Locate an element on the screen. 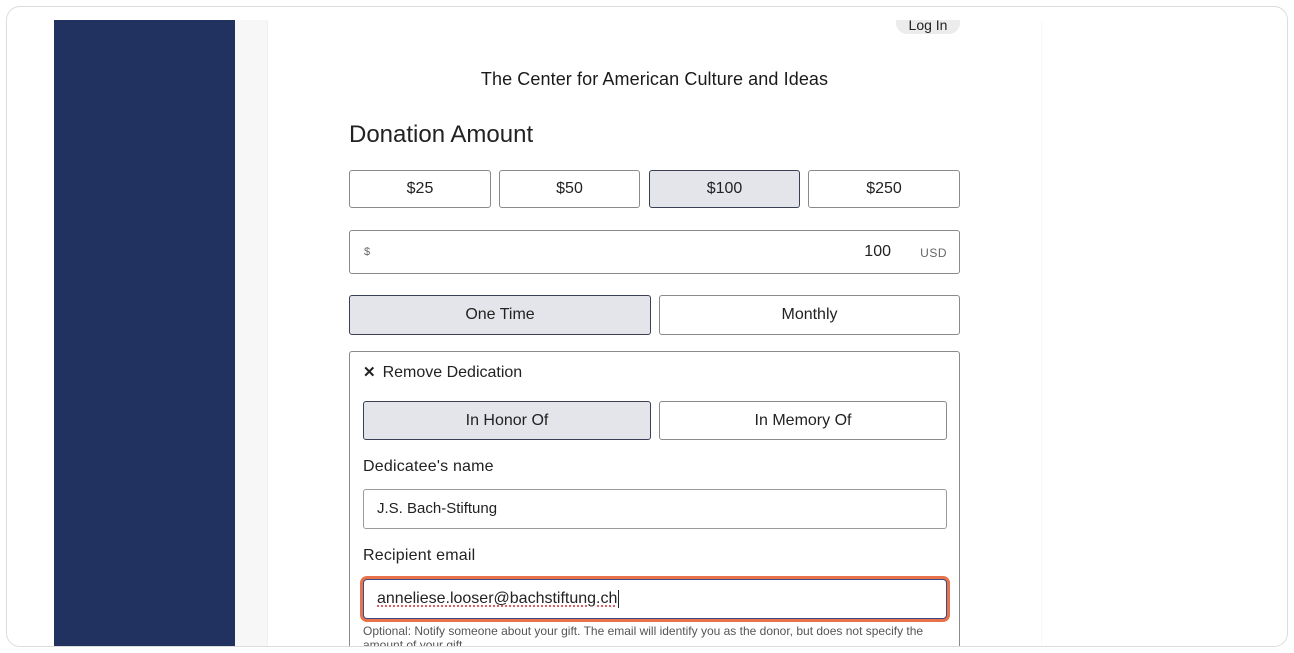 This screenshot has height=653, width=1294. recipient-email-value: anneliese.looser@bachstiftung.ch is located at coordinates (497, 598).